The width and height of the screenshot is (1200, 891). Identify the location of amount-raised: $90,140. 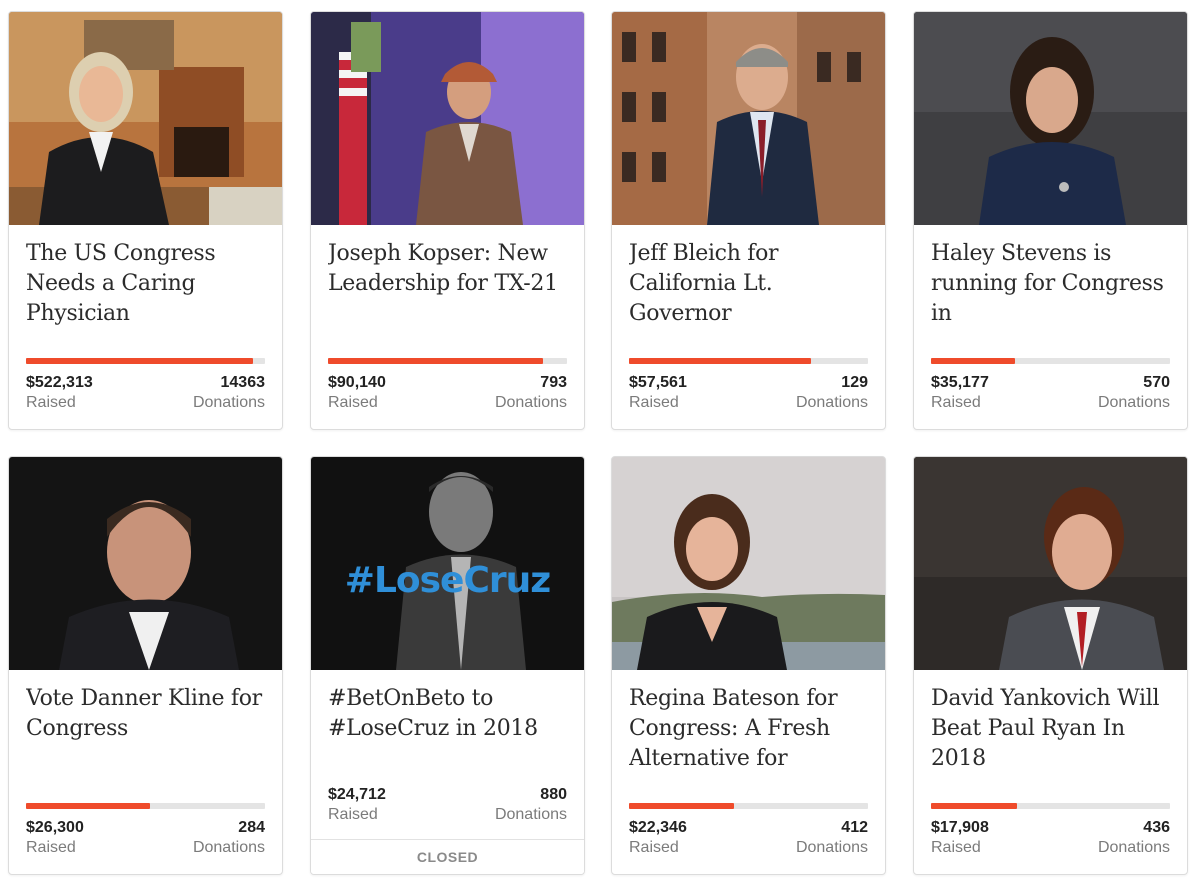
(357, 382).